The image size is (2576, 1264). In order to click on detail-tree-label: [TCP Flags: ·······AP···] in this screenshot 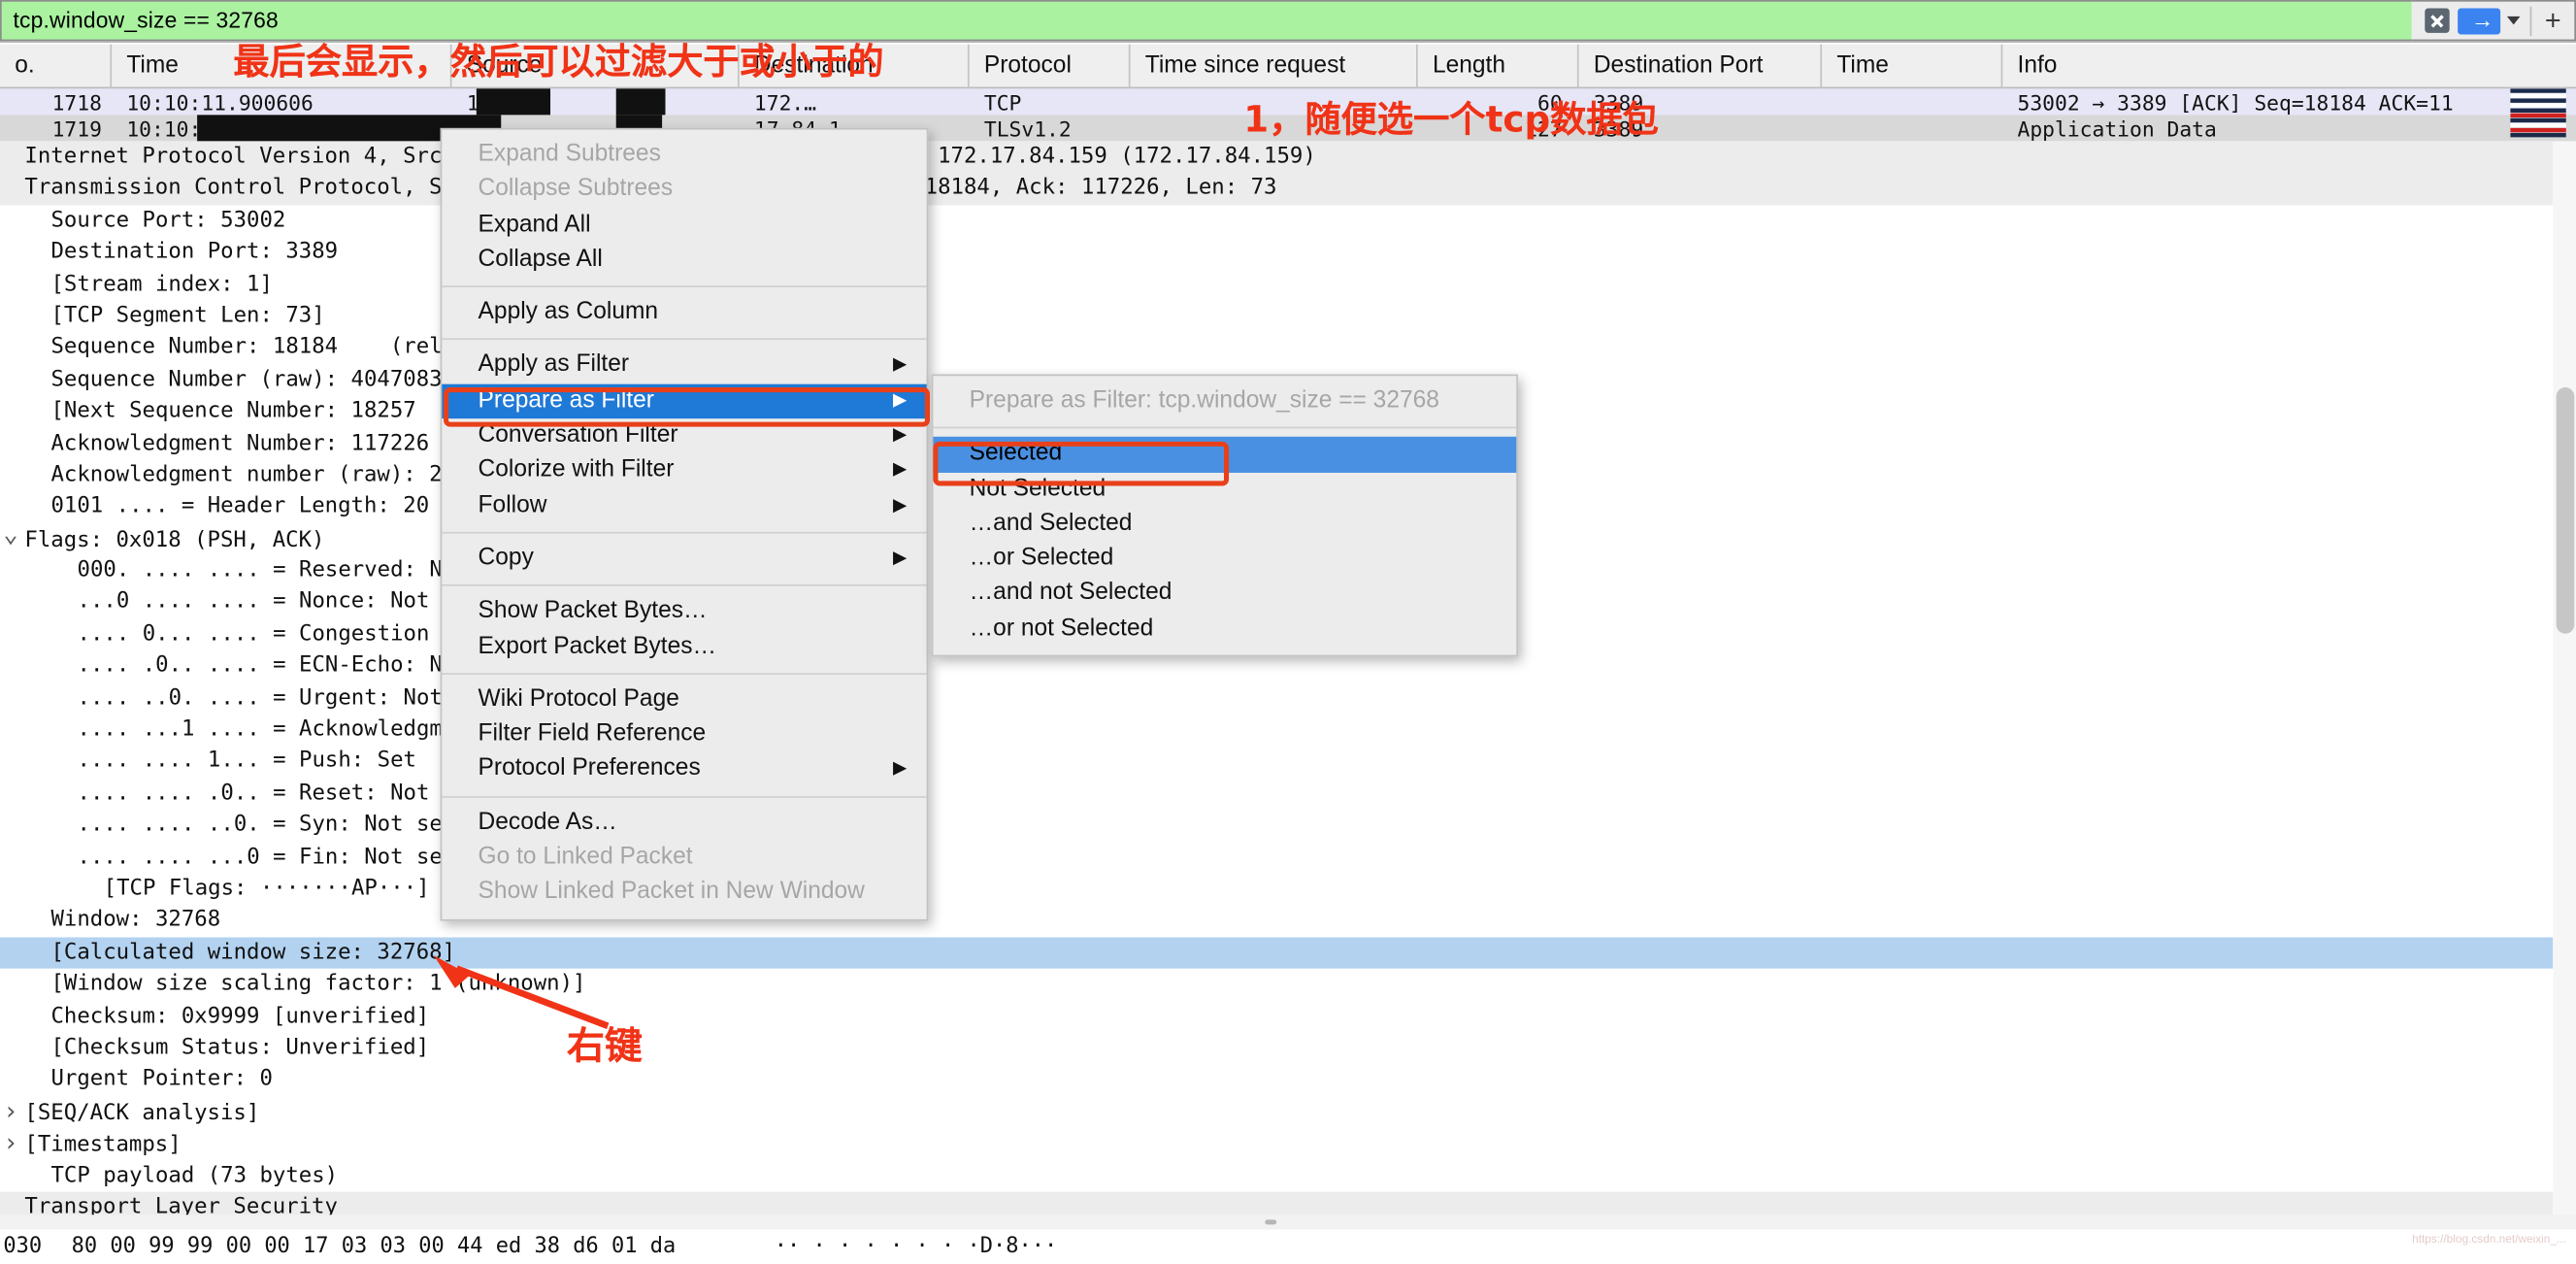, I will do `click(266, 889)`.